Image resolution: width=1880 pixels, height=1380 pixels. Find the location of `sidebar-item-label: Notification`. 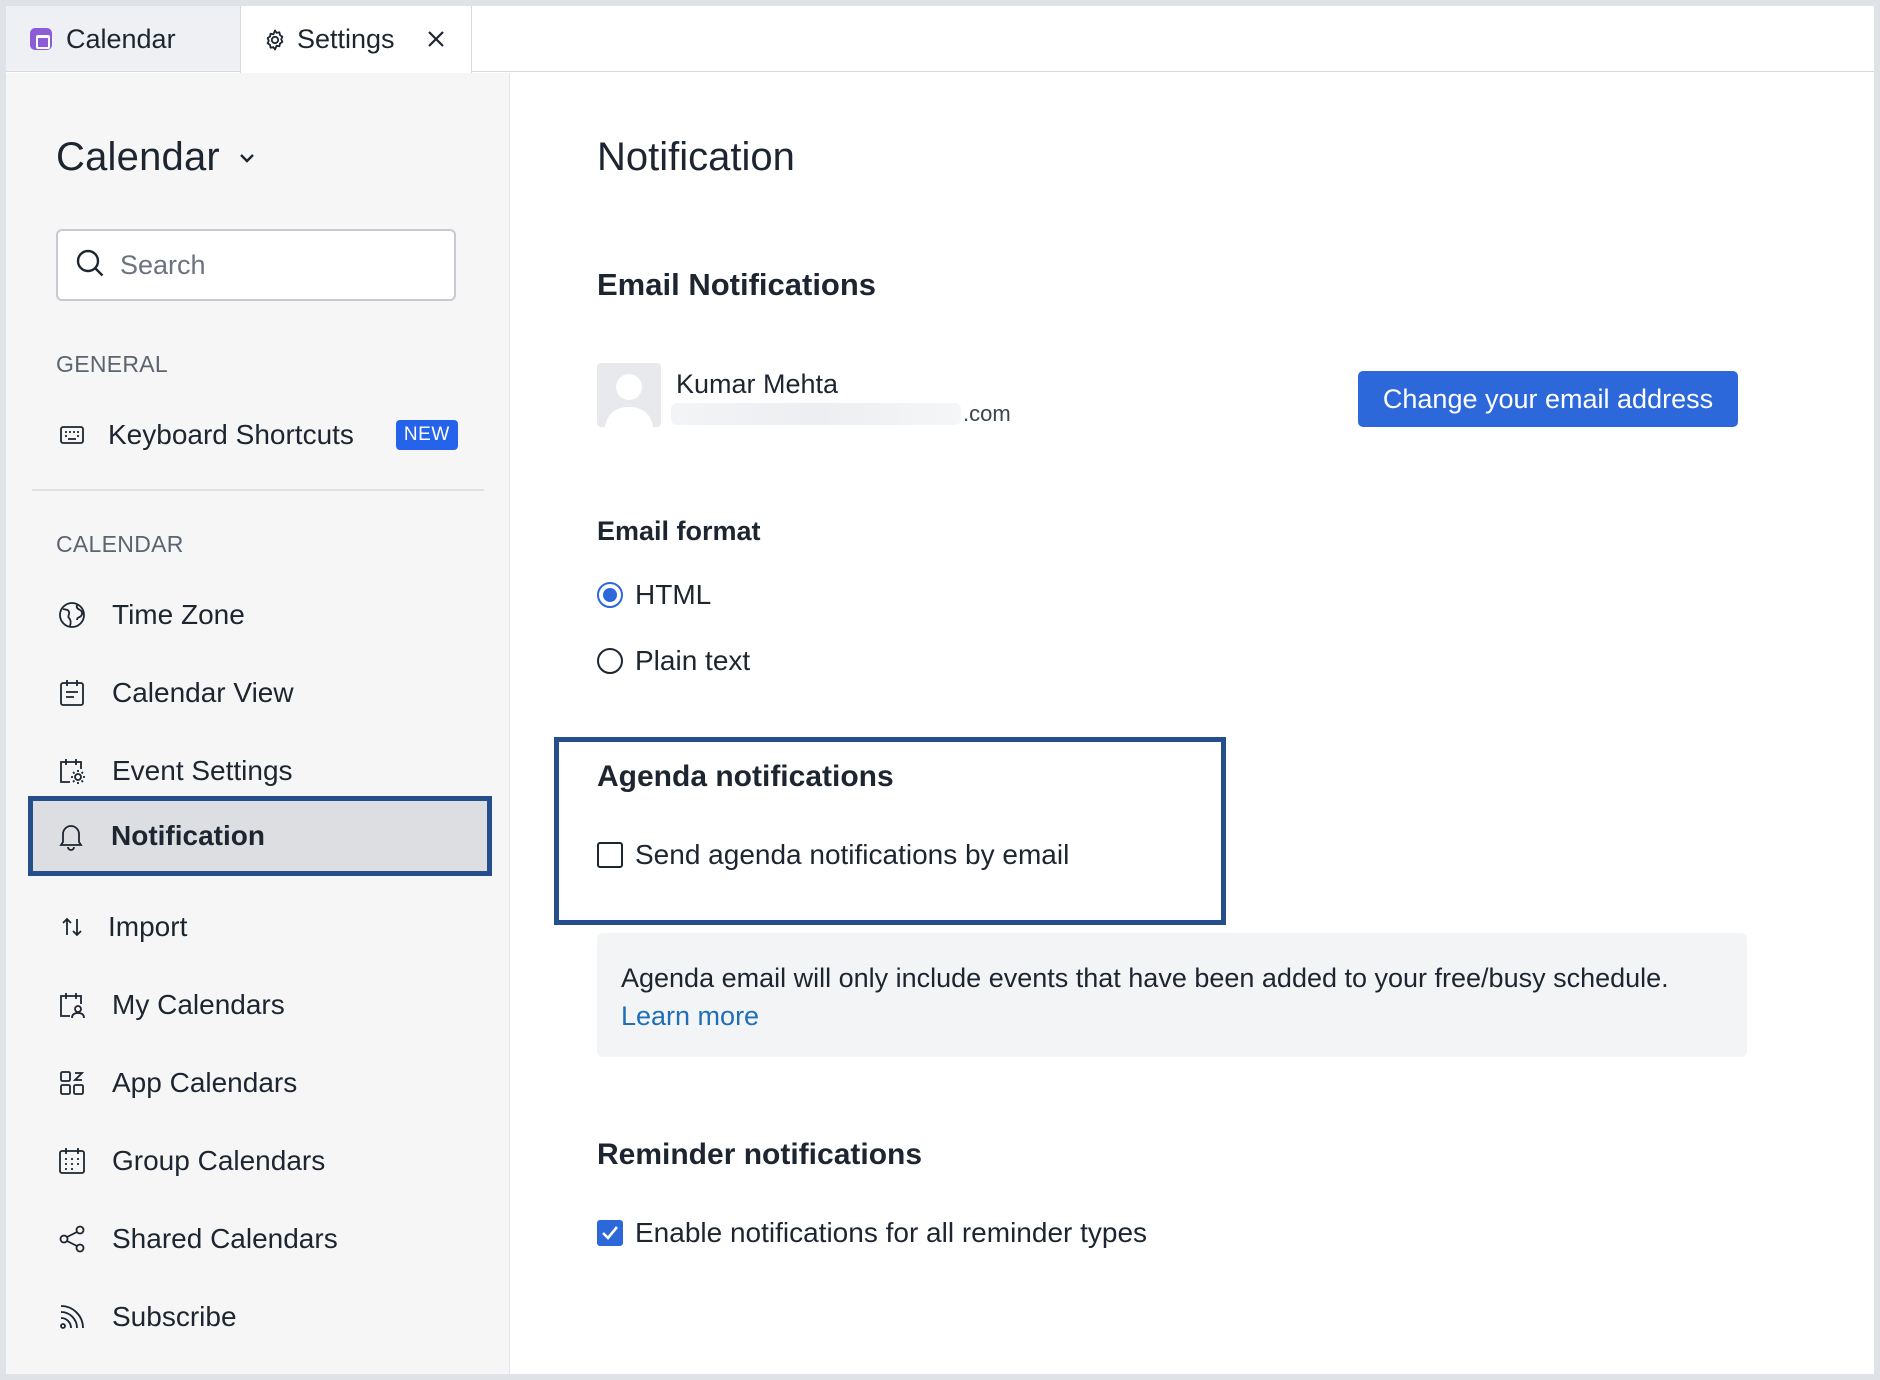

sidebar-item-label: Notification is located at coordinates (188, 835).